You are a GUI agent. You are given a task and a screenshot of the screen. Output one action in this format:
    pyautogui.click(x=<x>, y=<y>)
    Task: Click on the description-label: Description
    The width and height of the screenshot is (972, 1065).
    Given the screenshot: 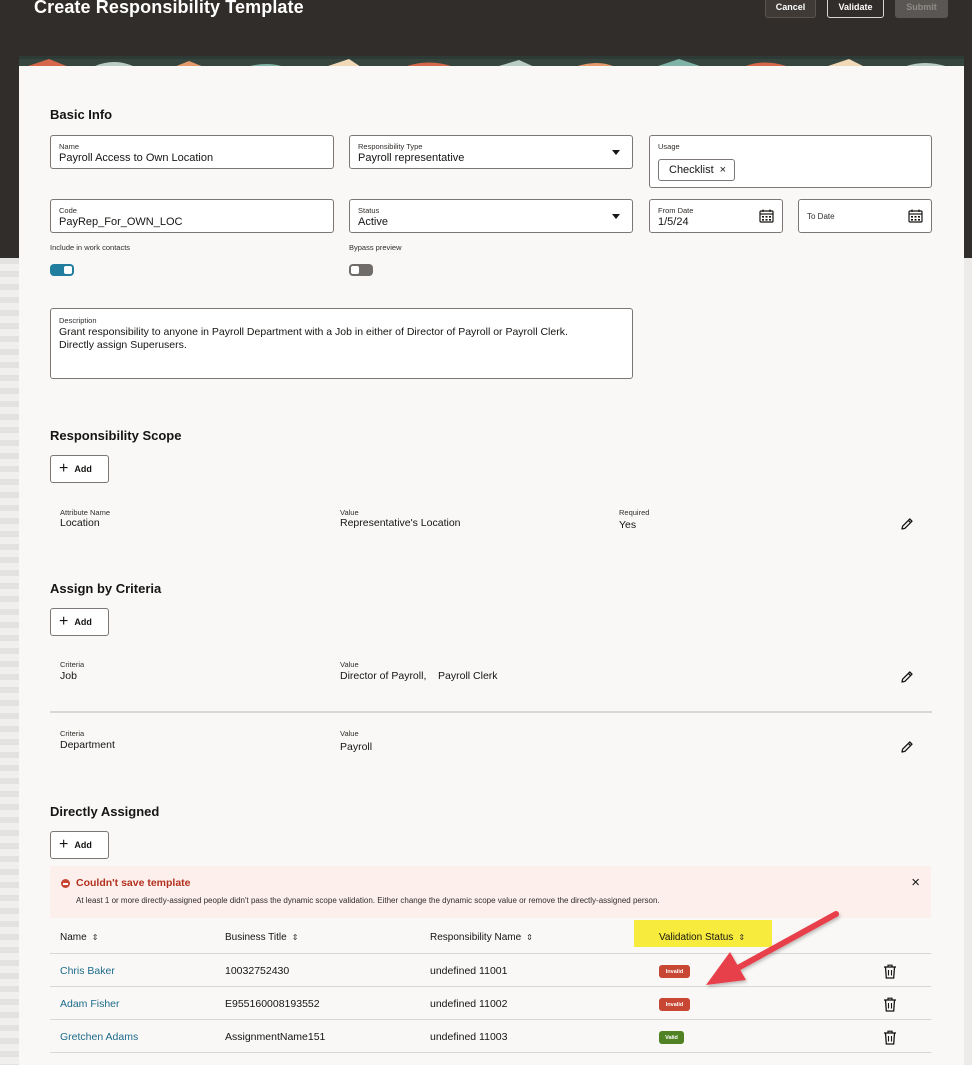 What is the action you would take?
    pyautogui.click(x=78, y=320)
    